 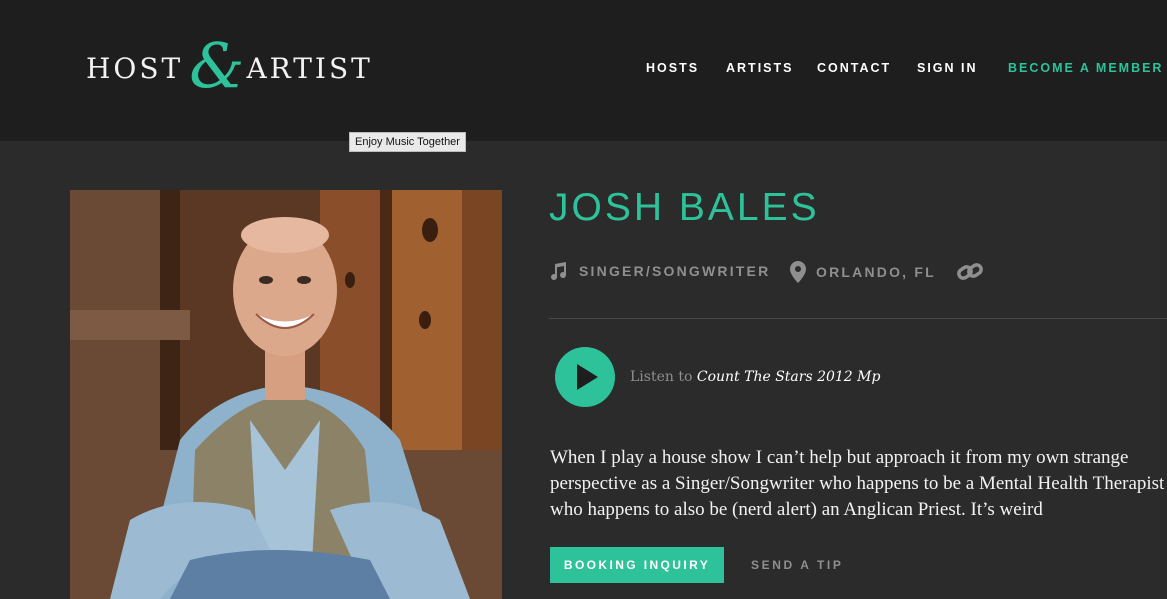 I want to click on divider, so click(x=858, y=318).